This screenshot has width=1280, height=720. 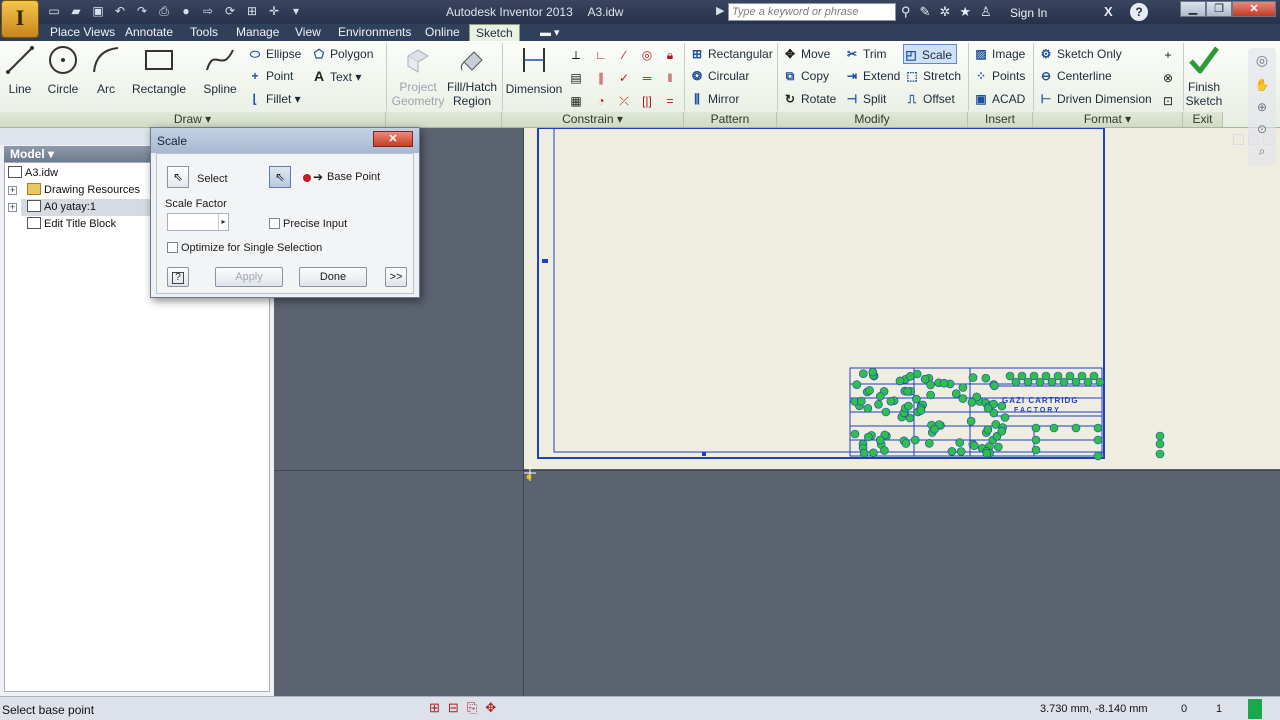 I want to click on constrain-panel-label: Constrain ▾, so click(x=593, y=119).